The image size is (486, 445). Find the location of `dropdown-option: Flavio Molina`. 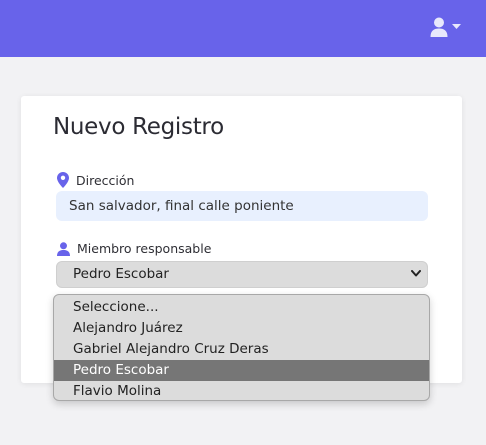

dropdown-option: Flavio Molina is located at coordinates (241, 390).